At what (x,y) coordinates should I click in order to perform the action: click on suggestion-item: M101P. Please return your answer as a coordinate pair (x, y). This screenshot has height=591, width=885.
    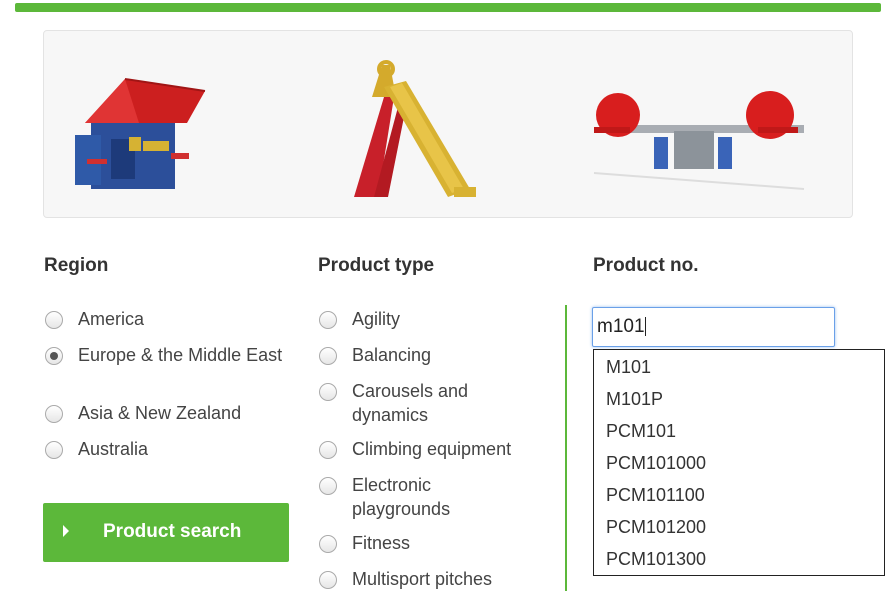
    Looking at the image, I should click on (634, 399).